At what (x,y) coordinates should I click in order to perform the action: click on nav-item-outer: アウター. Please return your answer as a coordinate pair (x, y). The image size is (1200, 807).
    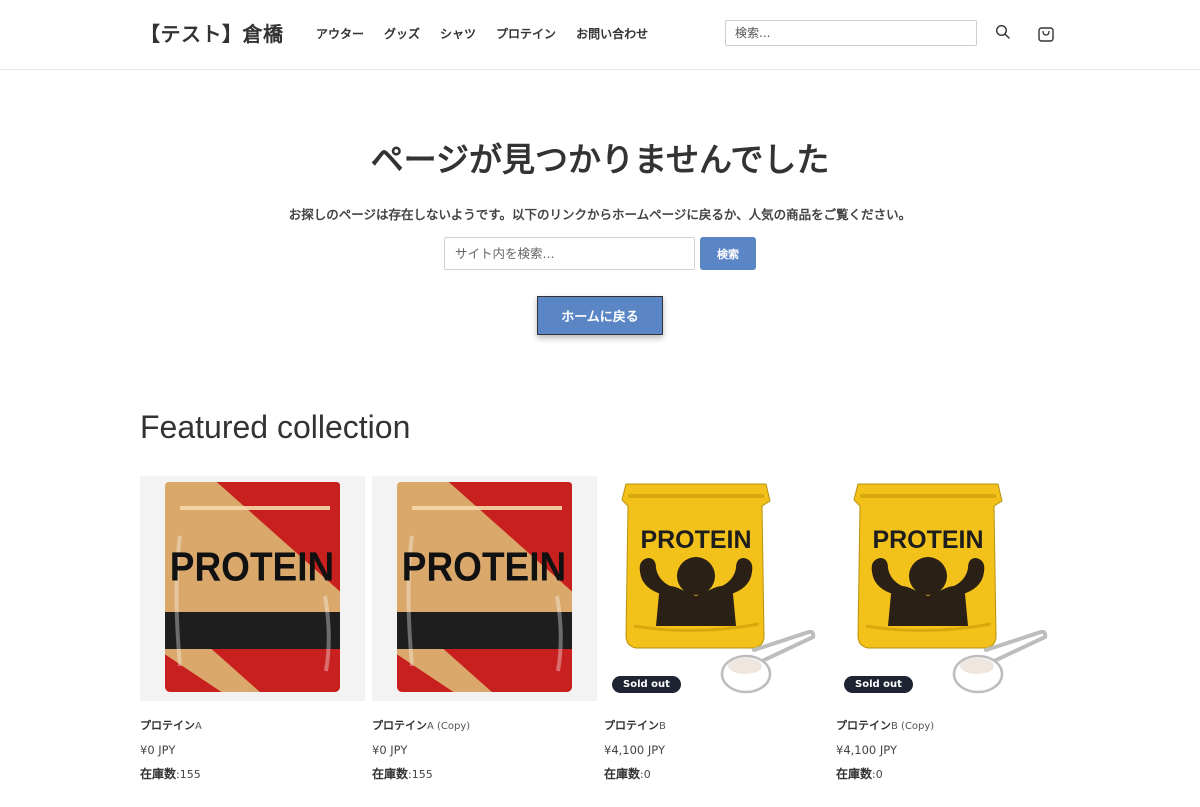
    Looking at the image, I should click on (340, 33).